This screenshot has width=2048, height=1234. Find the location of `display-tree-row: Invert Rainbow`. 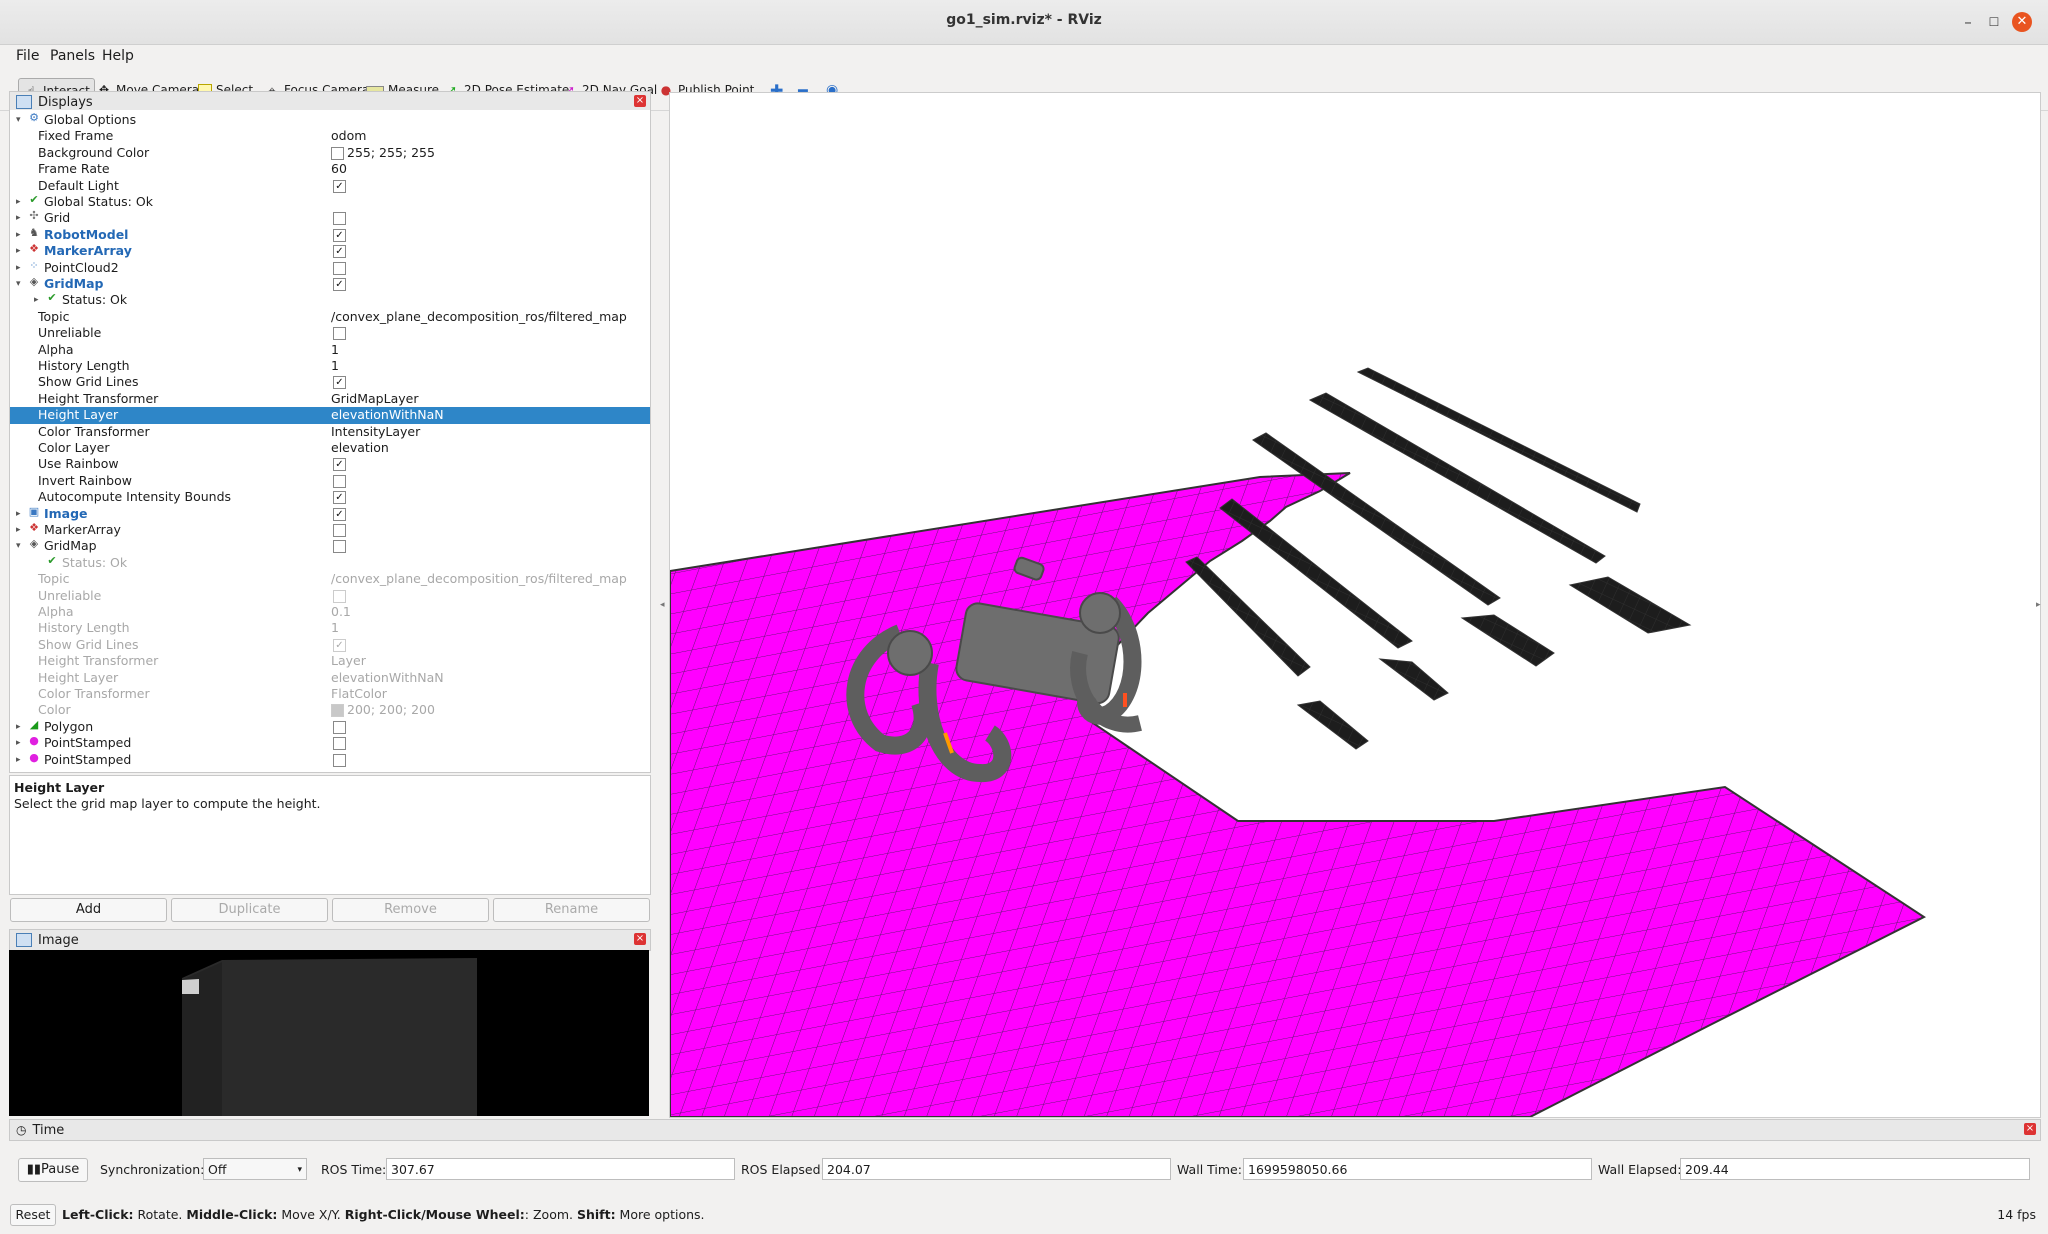

display-tree-row: Invert Rainbow is located at coordinates (330, 481).